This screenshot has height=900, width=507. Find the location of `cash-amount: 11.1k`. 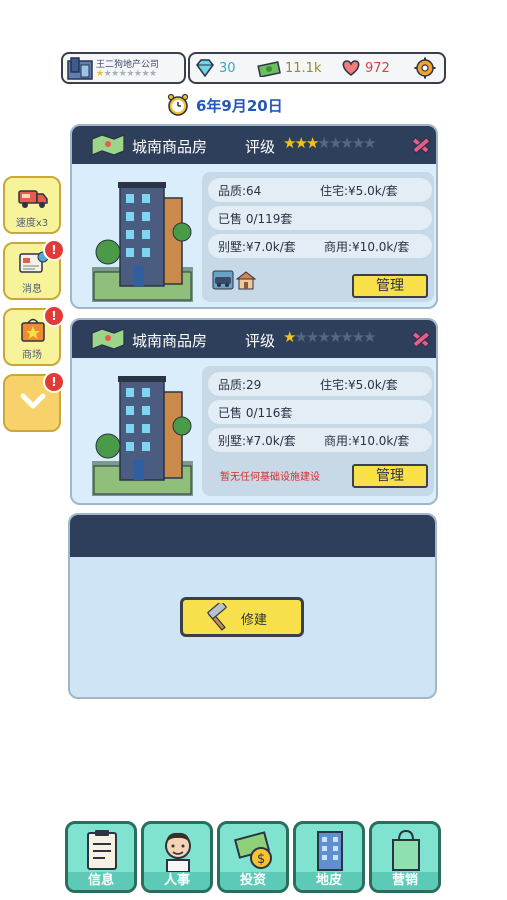

cash-amount: 11.1k is located at coordinates (303, 68).